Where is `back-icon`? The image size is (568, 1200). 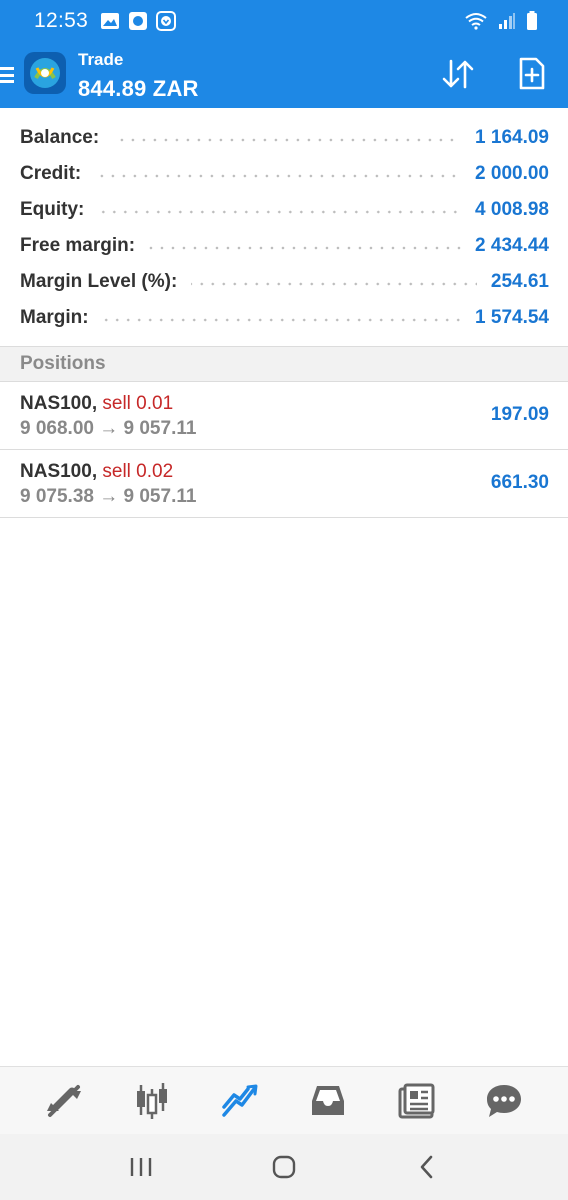 back-icon is located at coordinates (426, 1167).